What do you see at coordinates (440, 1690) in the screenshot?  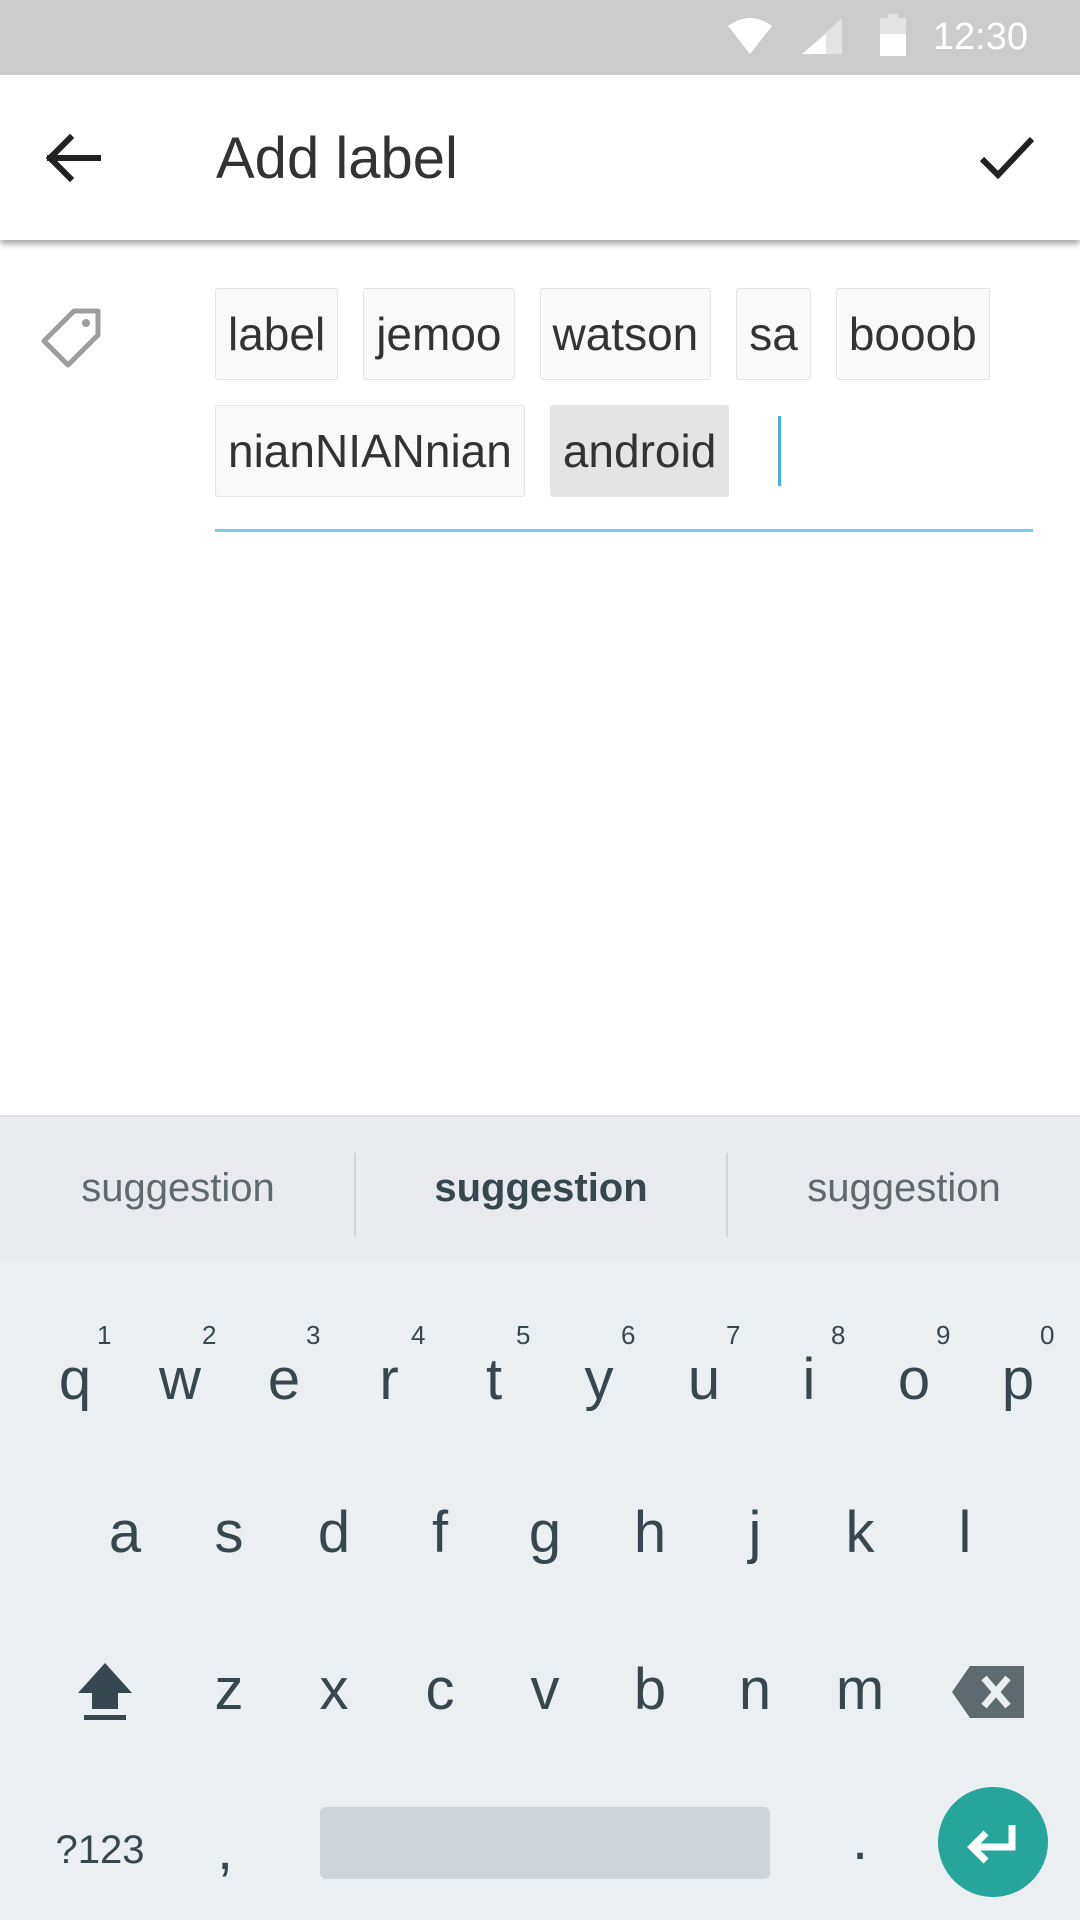 I see `key-c: c` at bounding box center [440, 1690].